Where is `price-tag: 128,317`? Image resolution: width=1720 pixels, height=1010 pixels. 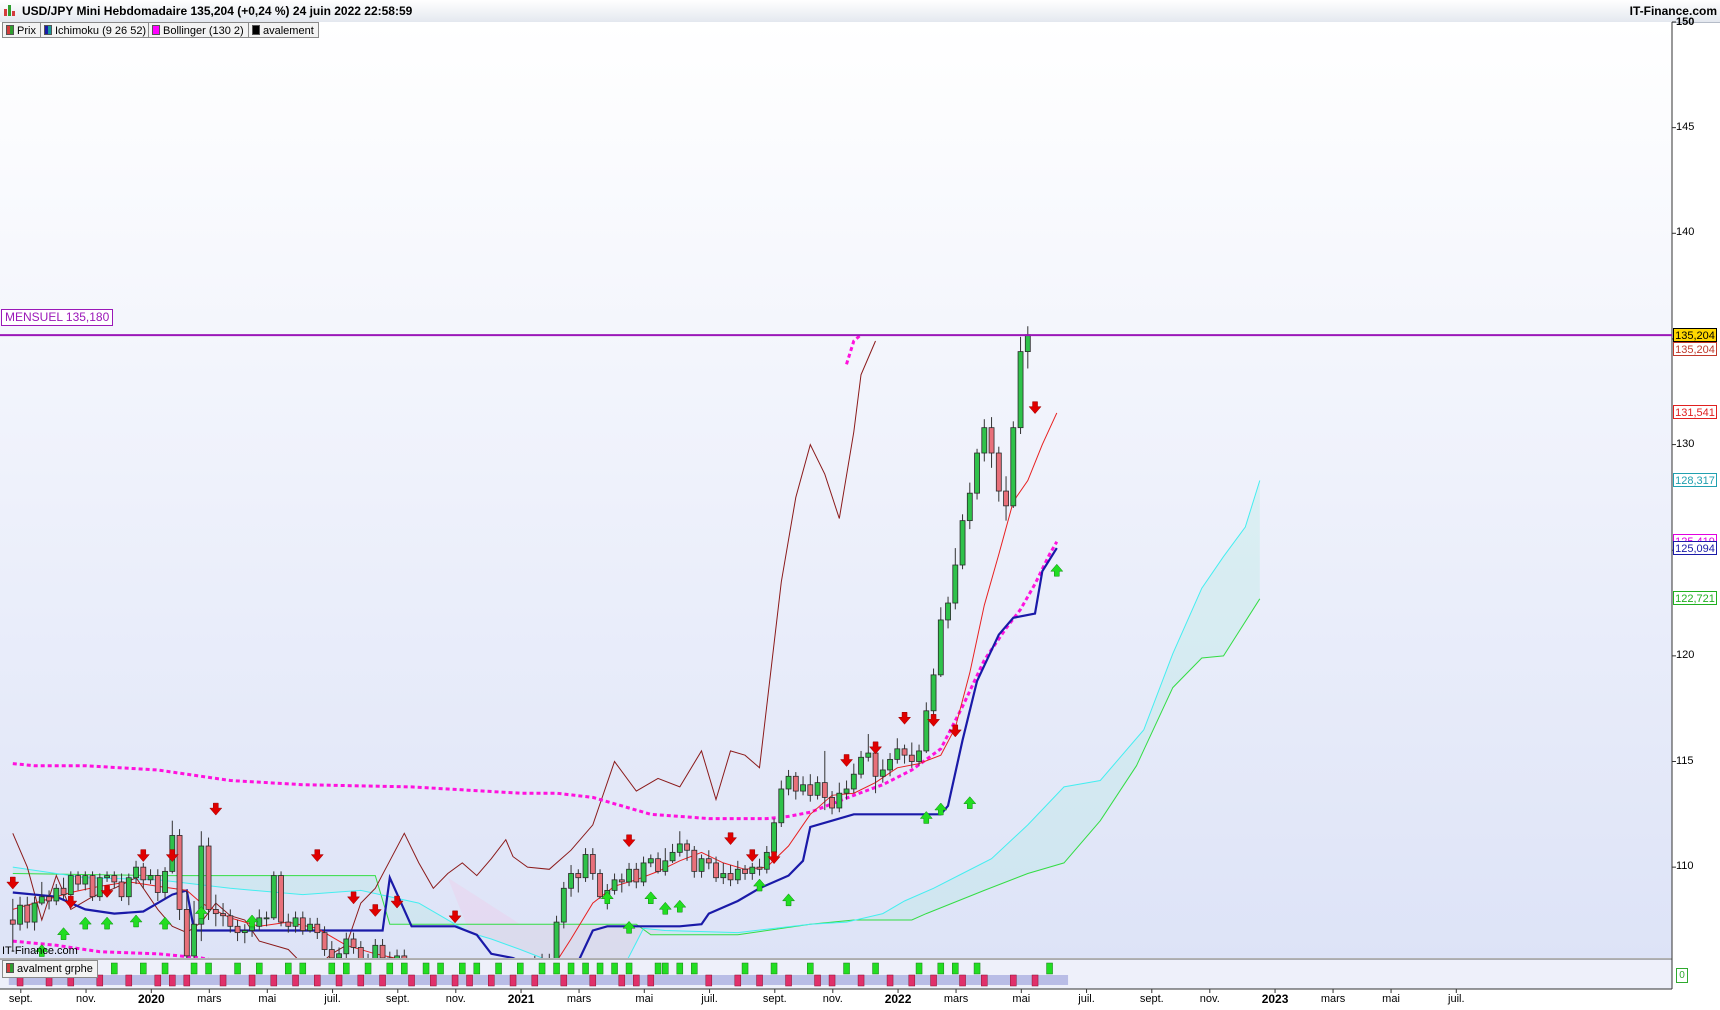
price-tag: 128,317 is located at coordinates (1695, 480).